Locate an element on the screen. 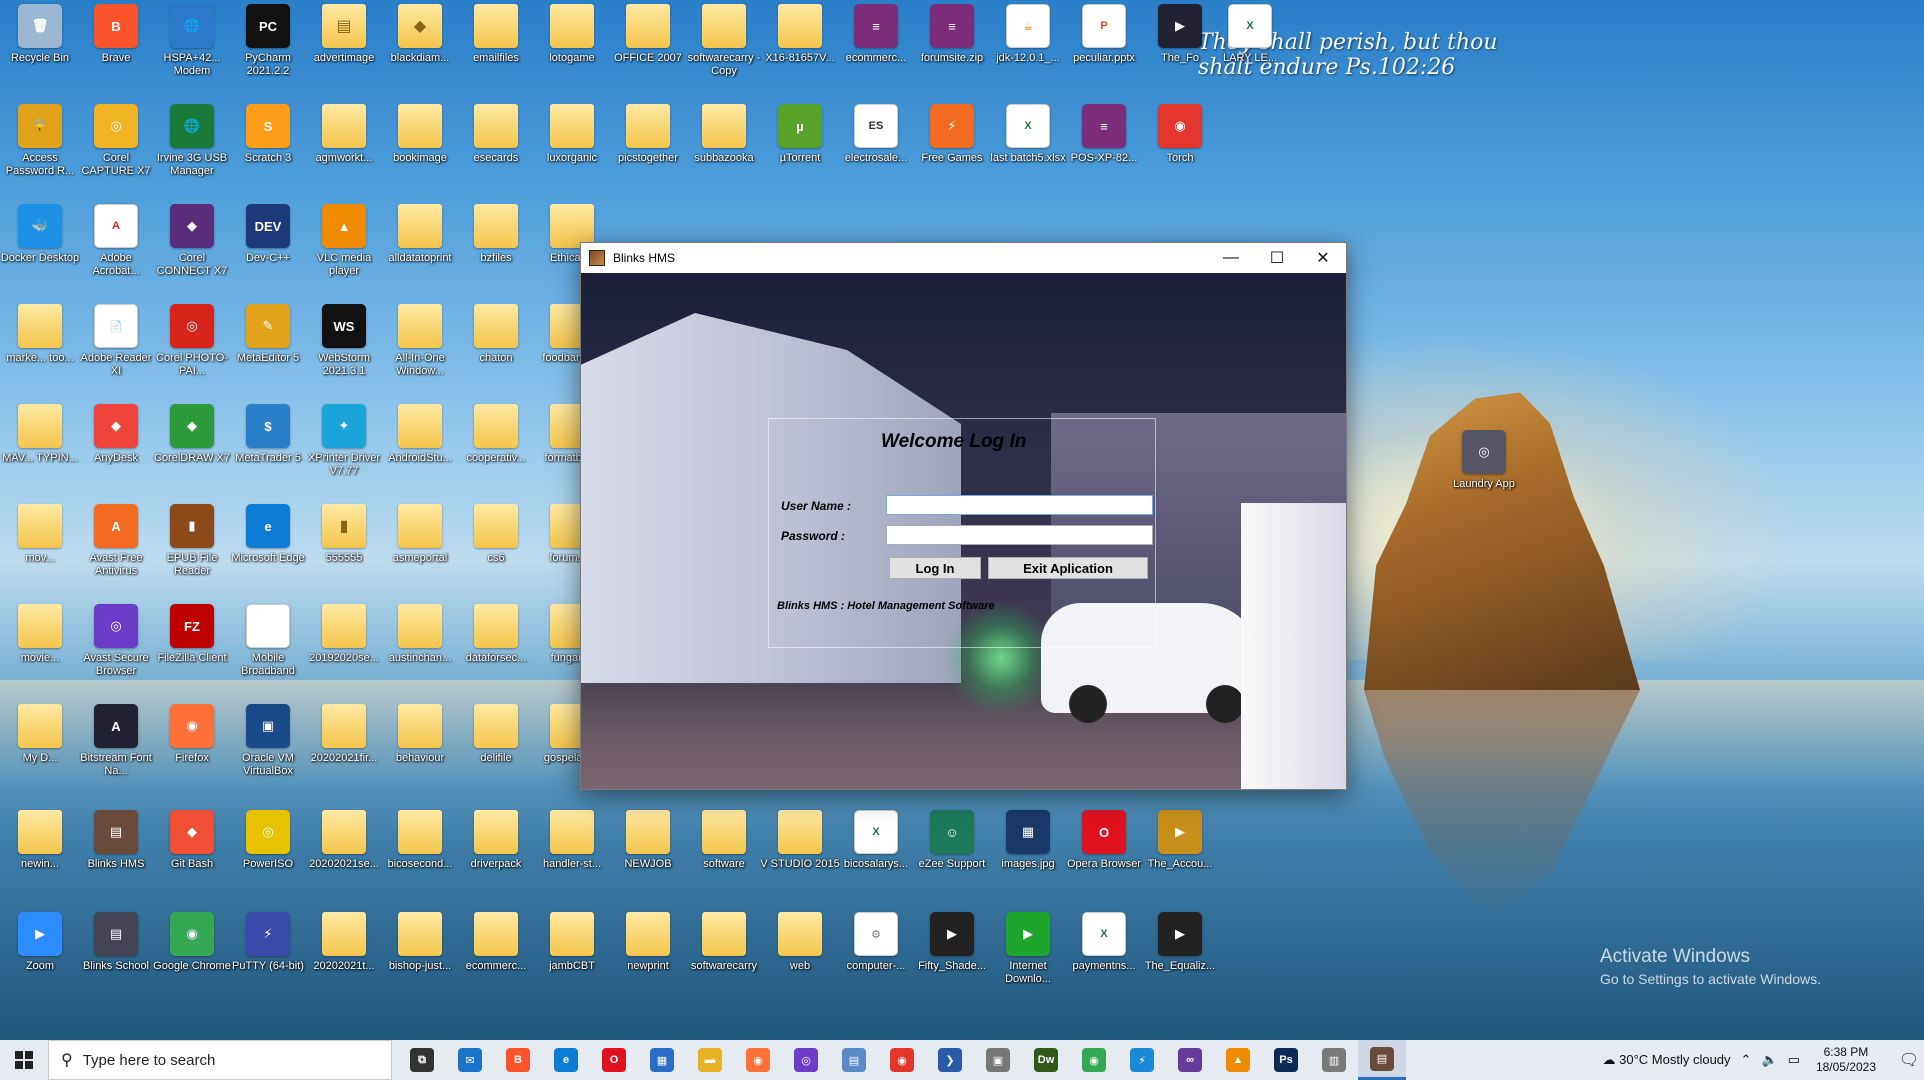 This screenshot has height=1080, width=1924. desktop-icon: OFFICE 2007 is located at coordinates (648, 52).